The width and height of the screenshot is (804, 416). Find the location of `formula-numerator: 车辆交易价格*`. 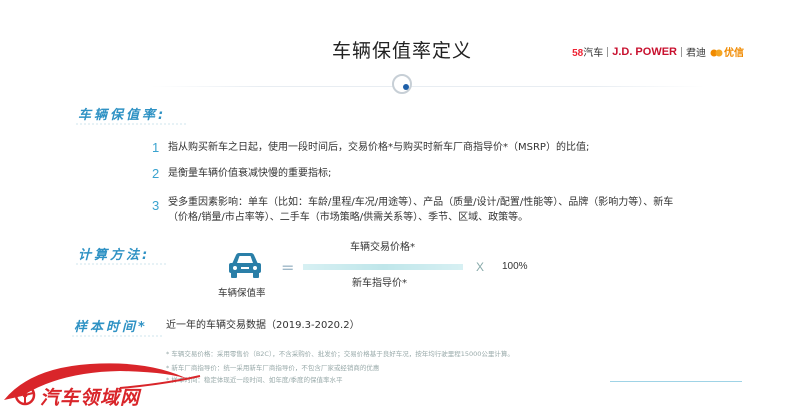

formula-numerator: 车辆交易价格* is located at coordinates (382, 247).